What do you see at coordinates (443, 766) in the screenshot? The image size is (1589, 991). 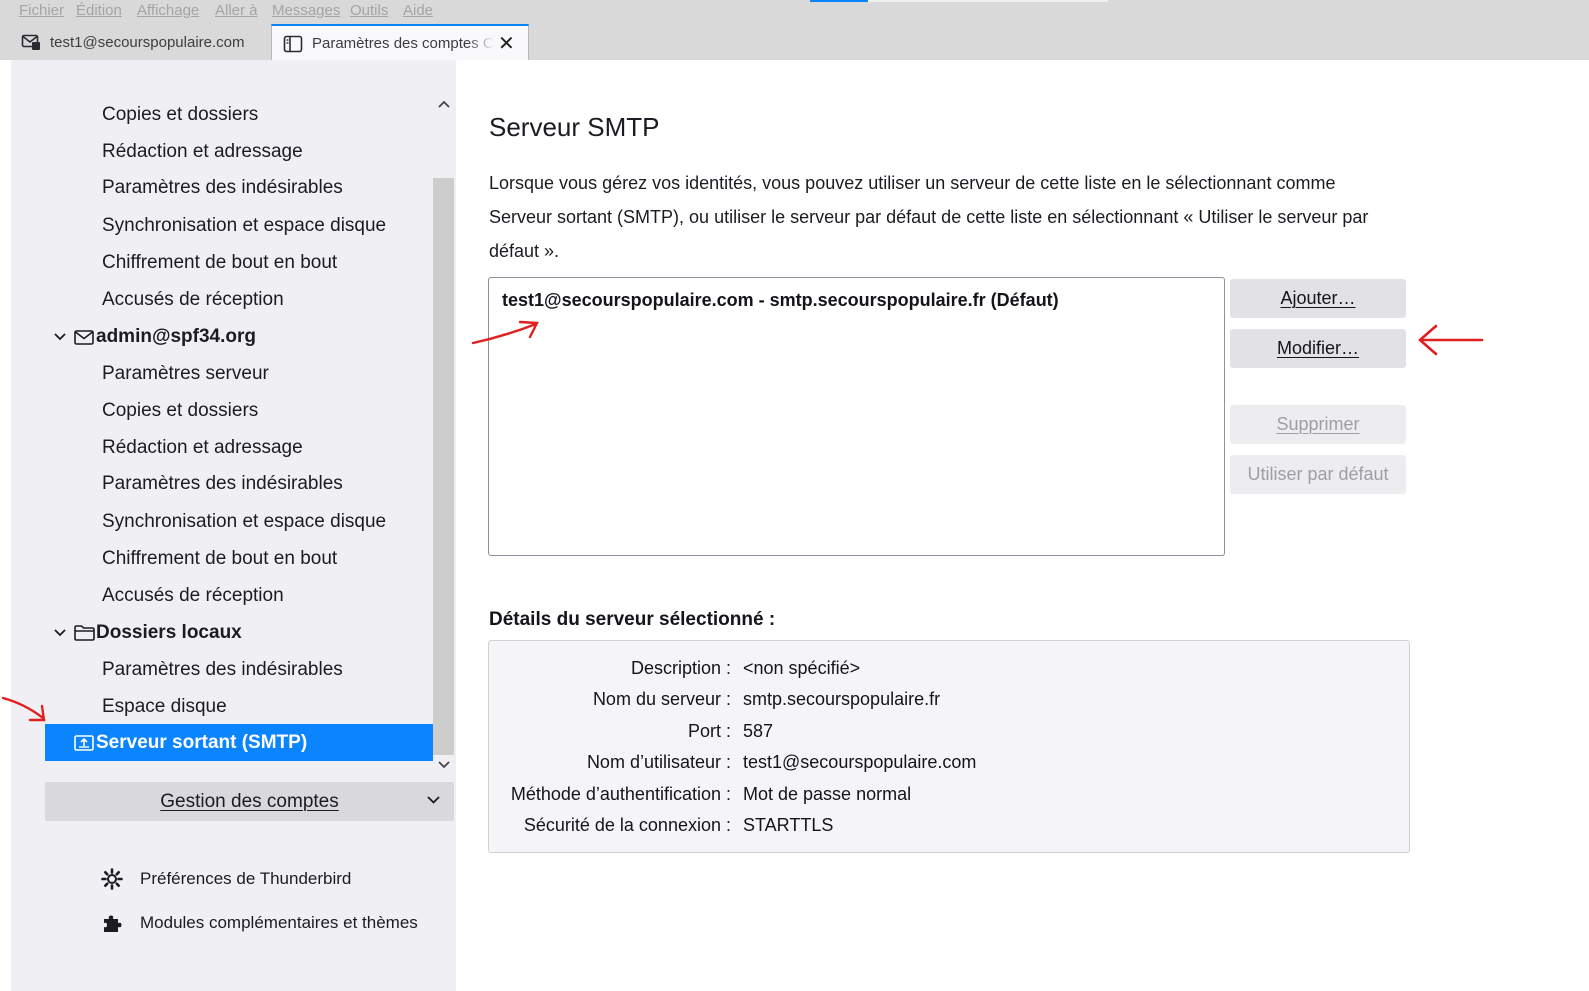 I see `scroll-down-icon` at bounding box center [443, 766].